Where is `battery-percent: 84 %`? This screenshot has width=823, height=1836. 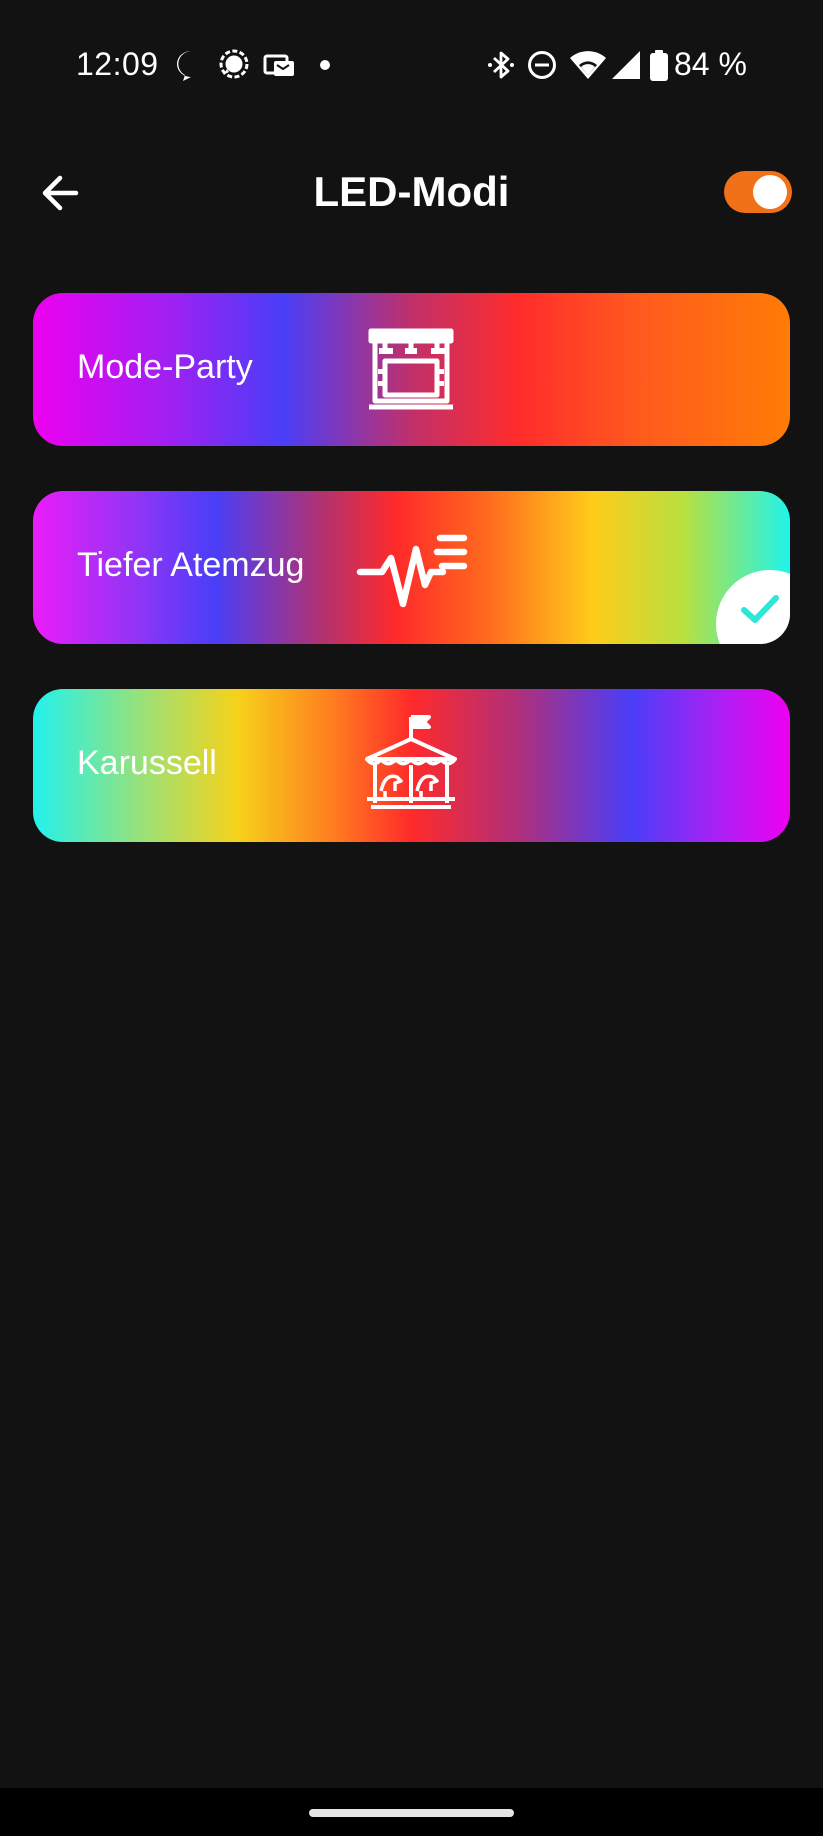
battery-percent: 84 % is located at coordinates (710, 64).